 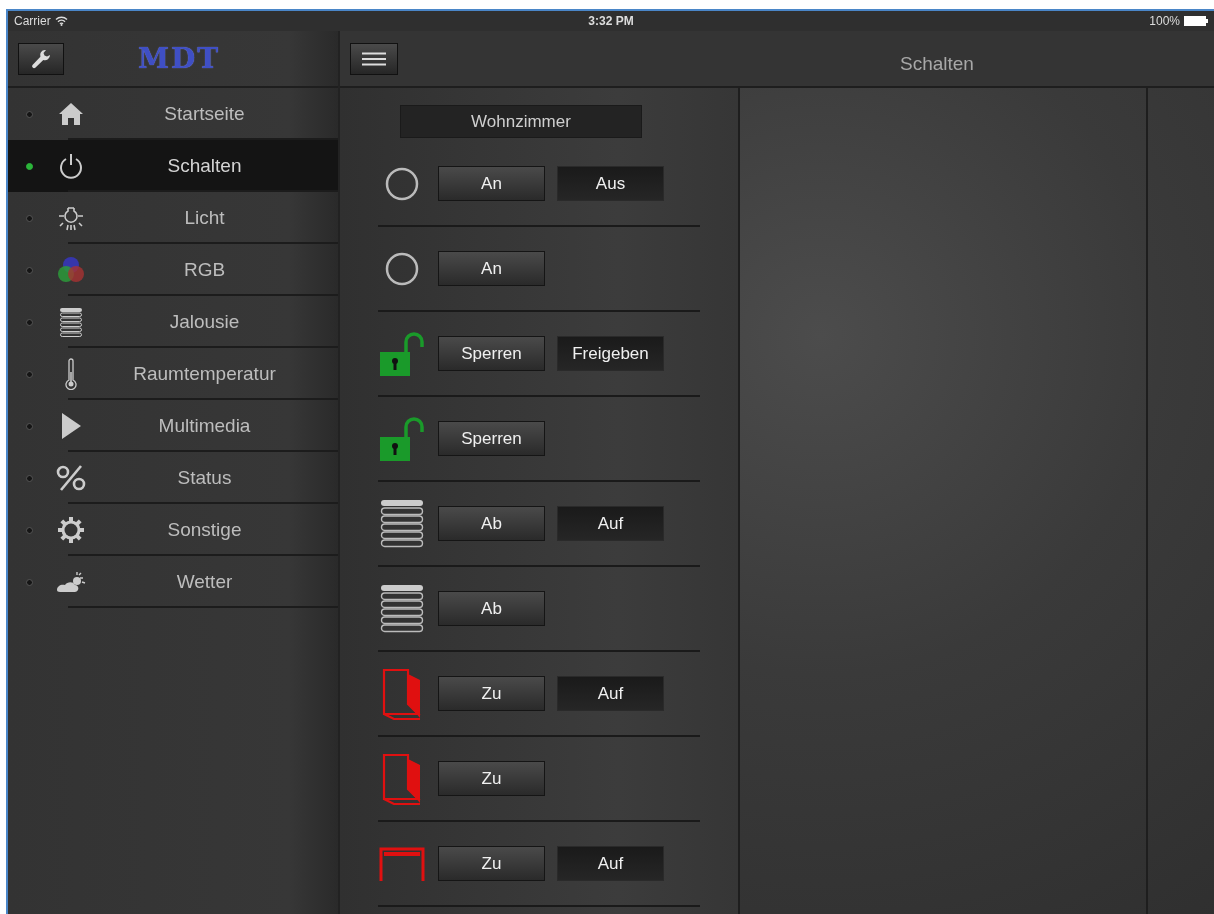 I want to click on color-circles-icon, so click(x=71, y=270).